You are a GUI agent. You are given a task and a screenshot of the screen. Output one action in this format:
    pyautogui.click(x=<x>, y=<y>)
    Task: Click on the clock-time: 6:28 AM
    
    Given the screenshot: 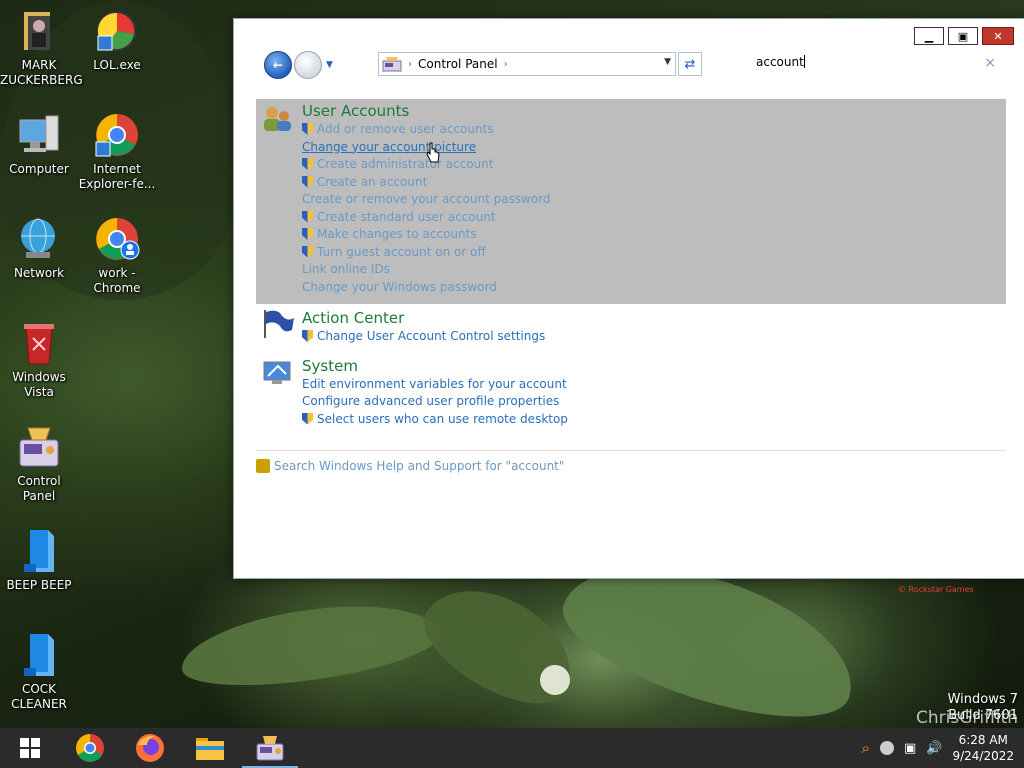 What is the action you would take?
    pyautogui.click(x=983, y=740)
    